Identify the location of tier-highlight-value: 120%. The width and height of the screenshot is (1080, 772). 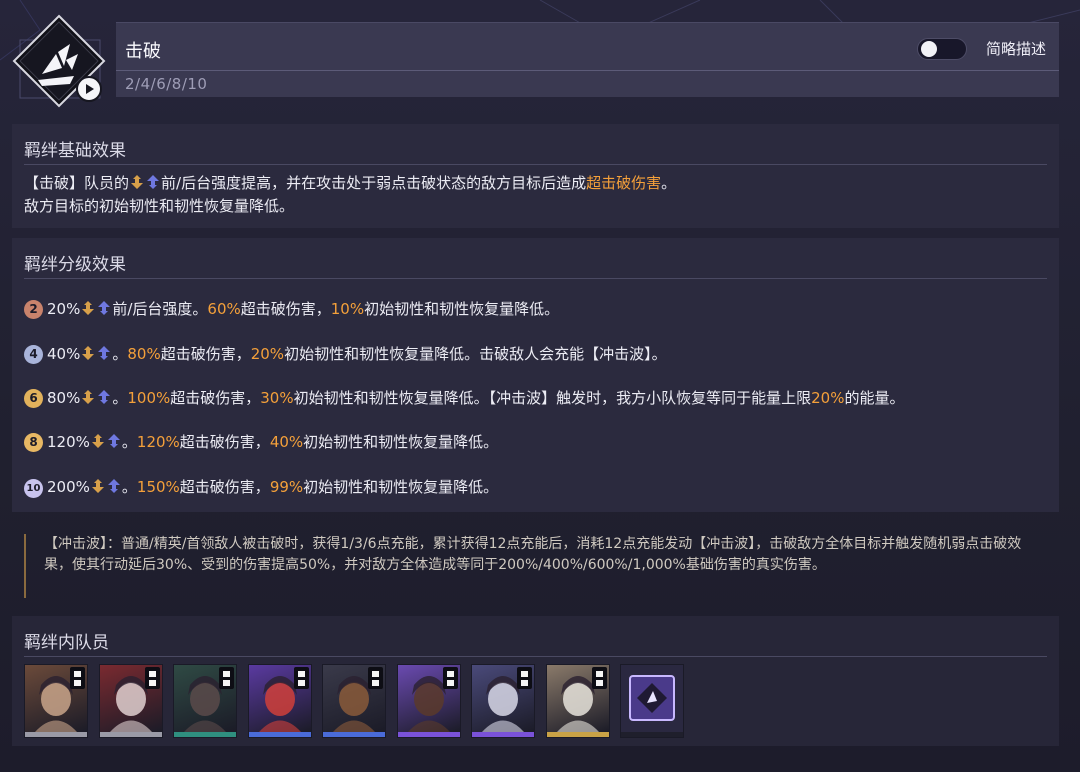
(158, 442).